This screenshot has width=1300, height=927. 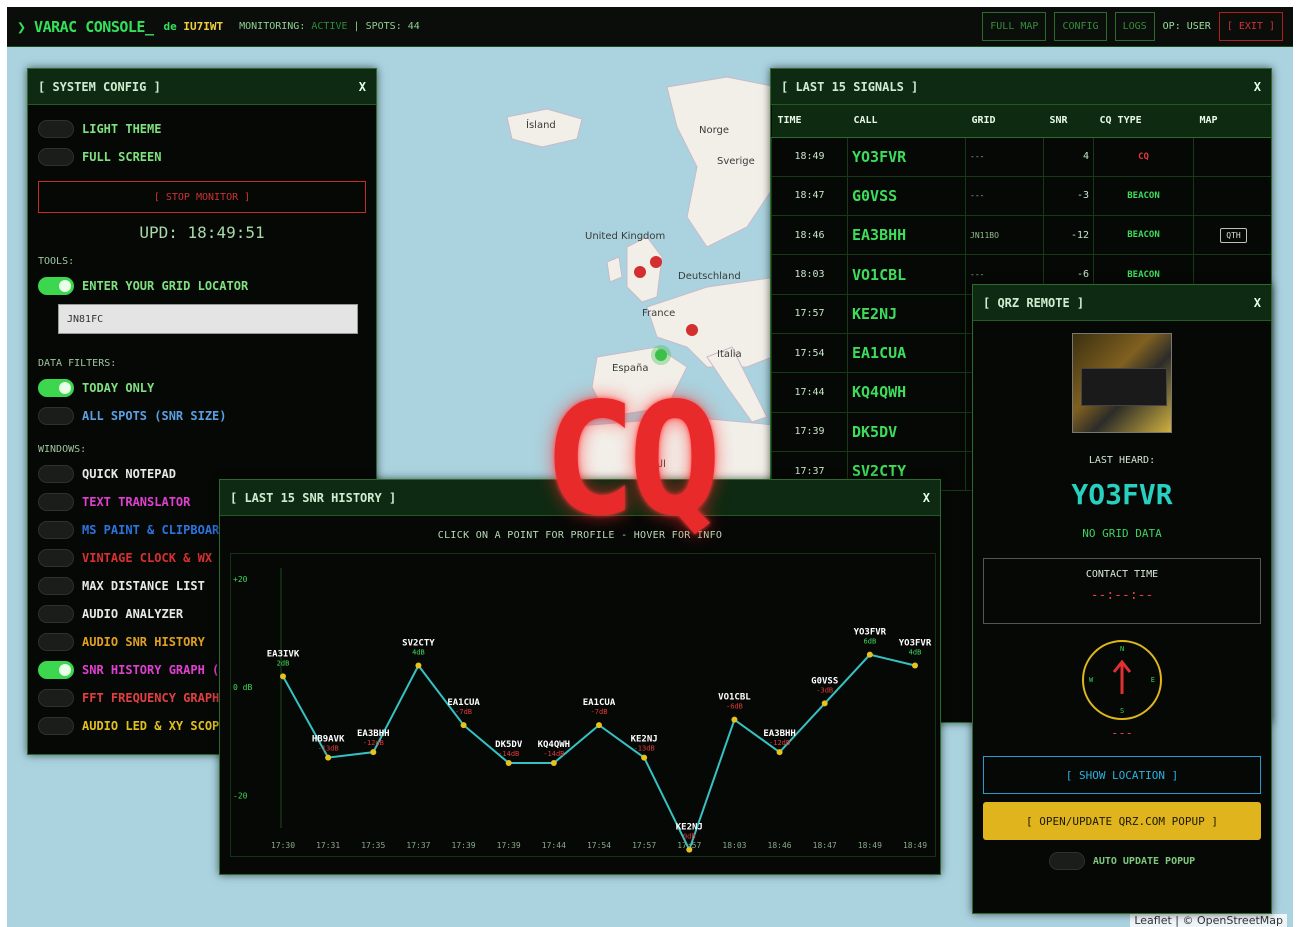 I want to click on open-qrz-popup-button: [ OPEN/UPDATE QRZ.COM POPUP ], so click(x=1122, y=821).